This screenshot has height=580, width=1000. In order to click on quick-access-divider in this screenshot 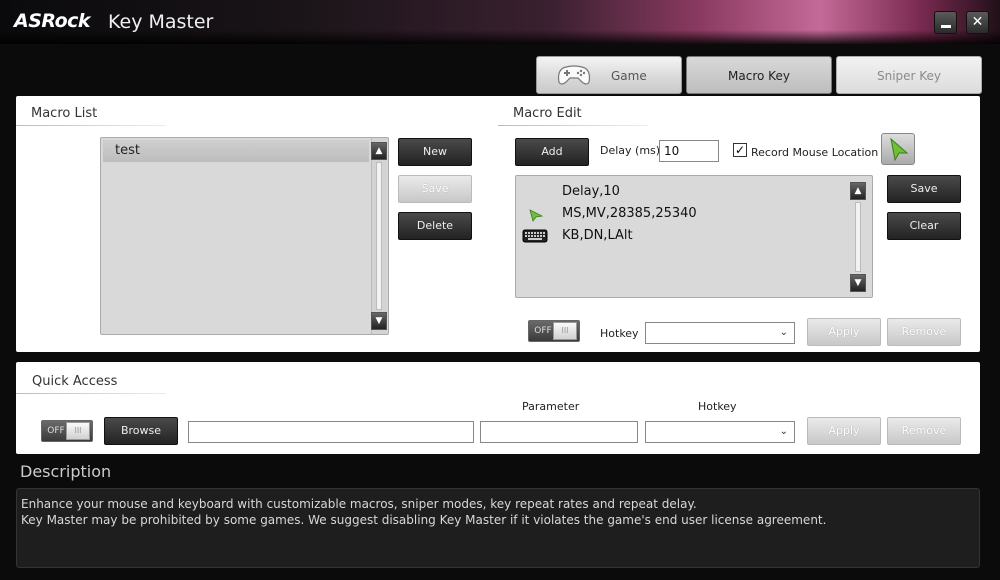, I will do `click(91, 393)`.